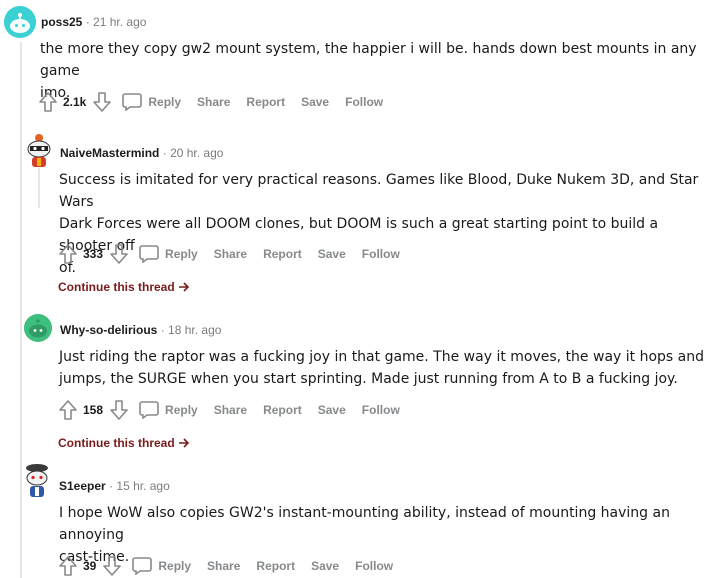 This screenshot has height=578, width=714. Describe the element at coordinates (196, 153) in the screenshot. I see `timestamp: 20 hr. ago` at that location.